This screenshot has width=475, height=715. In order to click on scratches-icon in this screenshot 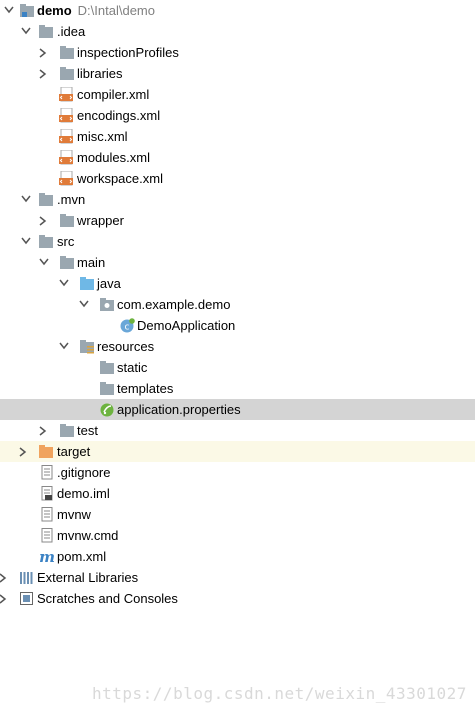, I will do `click(27, 598)`.